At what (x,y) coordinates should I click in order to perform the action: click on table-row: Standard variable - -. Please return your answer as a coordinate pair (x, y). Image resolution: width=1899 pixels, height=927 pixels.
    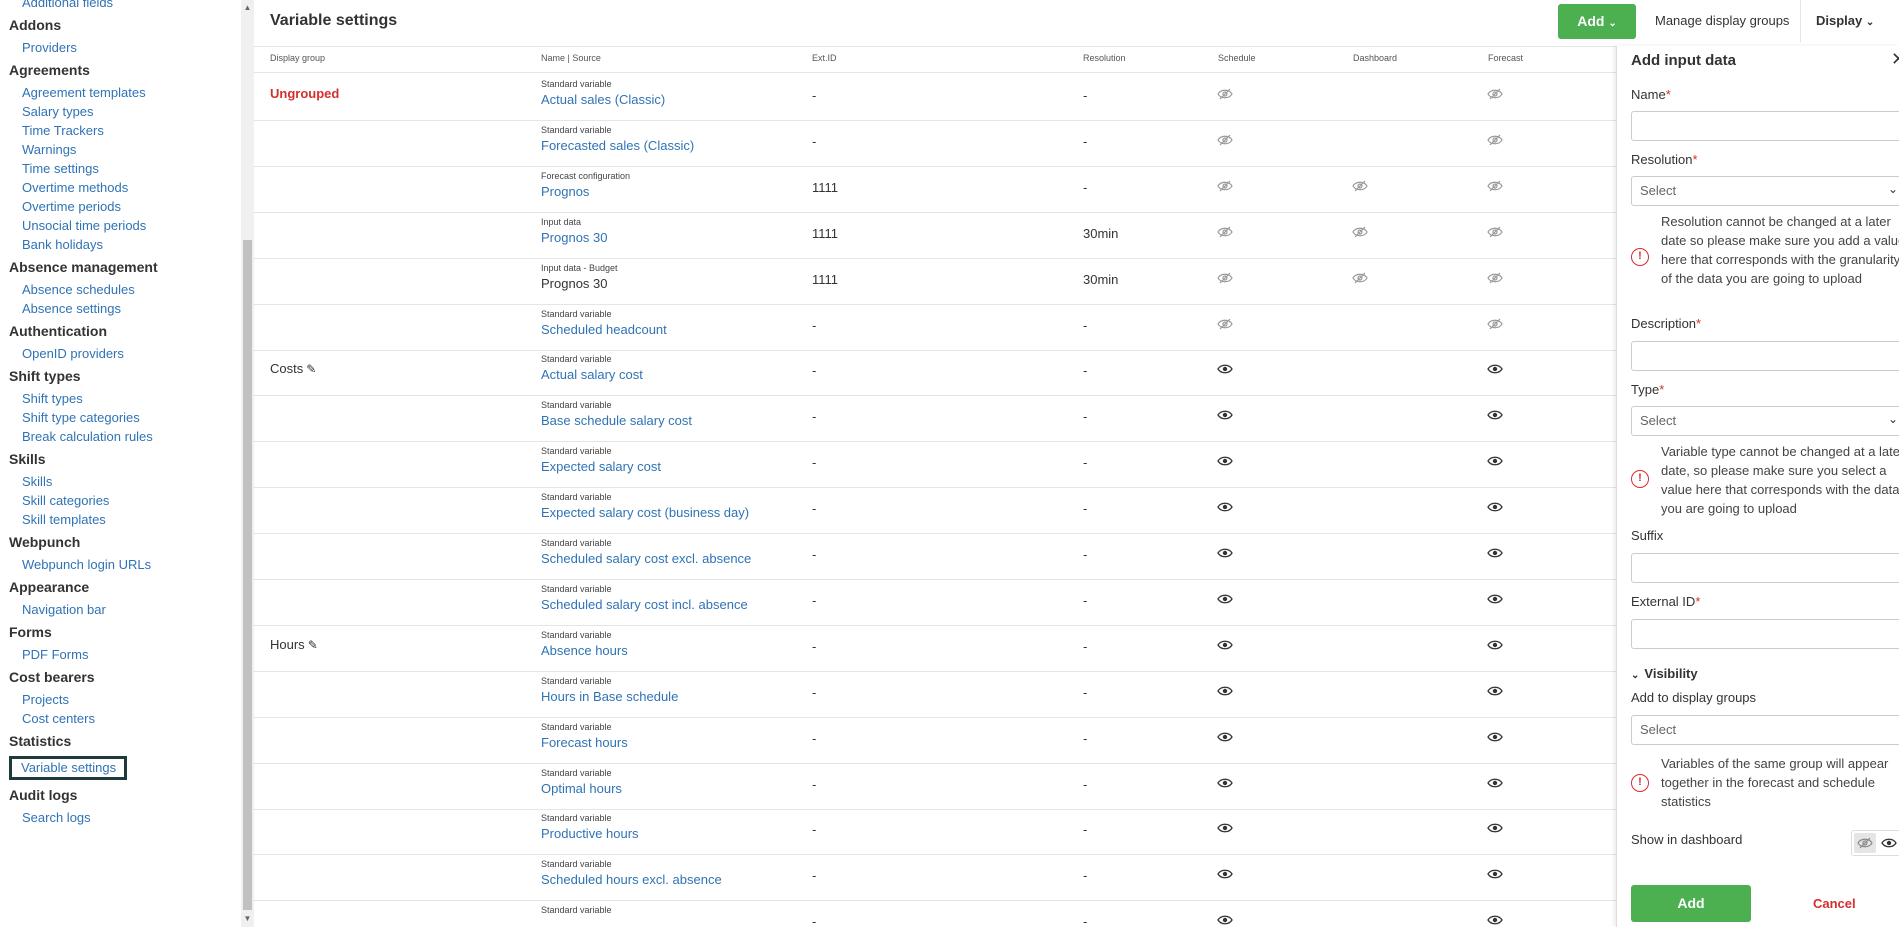
    Looking at the image, I should click on (960, 913).